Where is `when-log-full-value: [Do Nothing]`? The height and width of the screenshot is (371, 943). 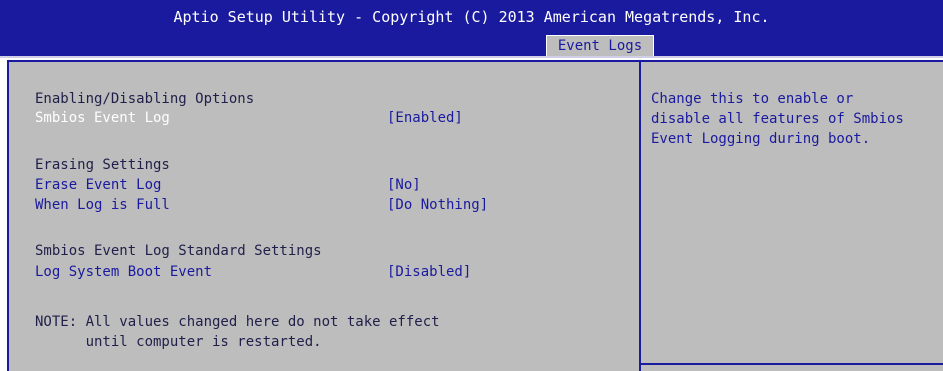 when-log-full-value: [Do Nothing] is located at coordinates (437, 205).